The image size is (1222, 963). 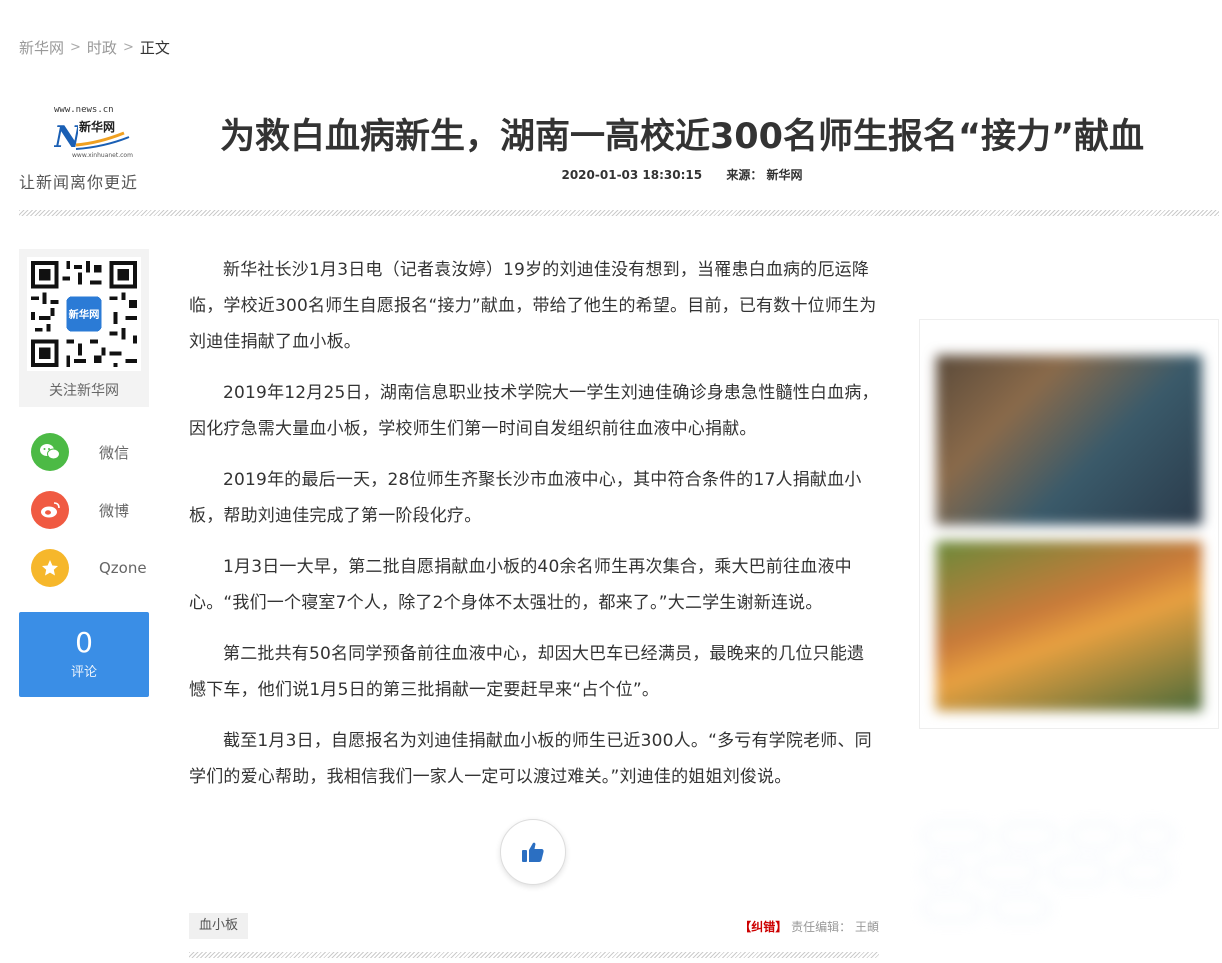 What do you see at coordinates (84, 642) in the screenshot?
I see `comment-count: 0` at bounding box center [84, 642].